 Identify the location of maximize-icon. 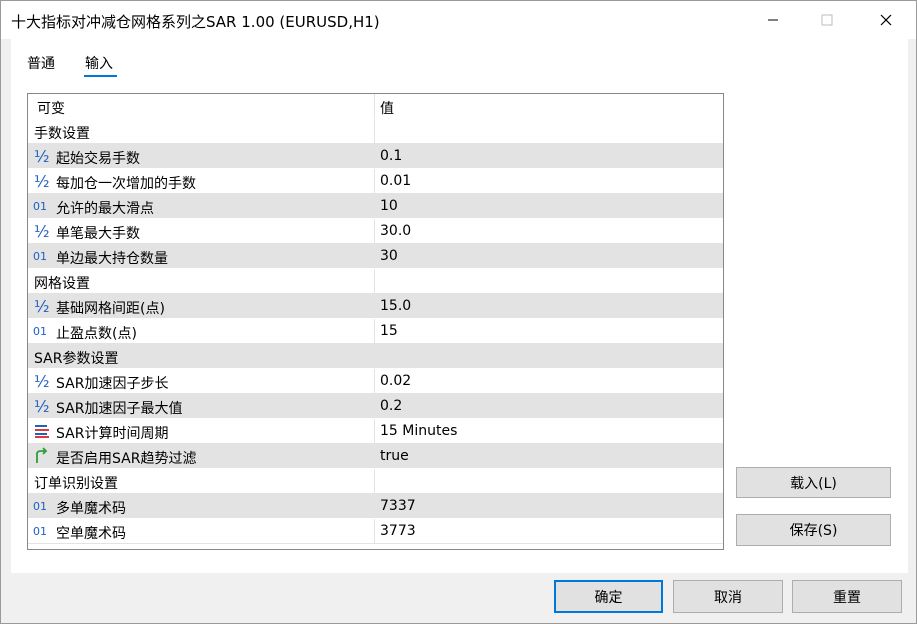
(827, 20).